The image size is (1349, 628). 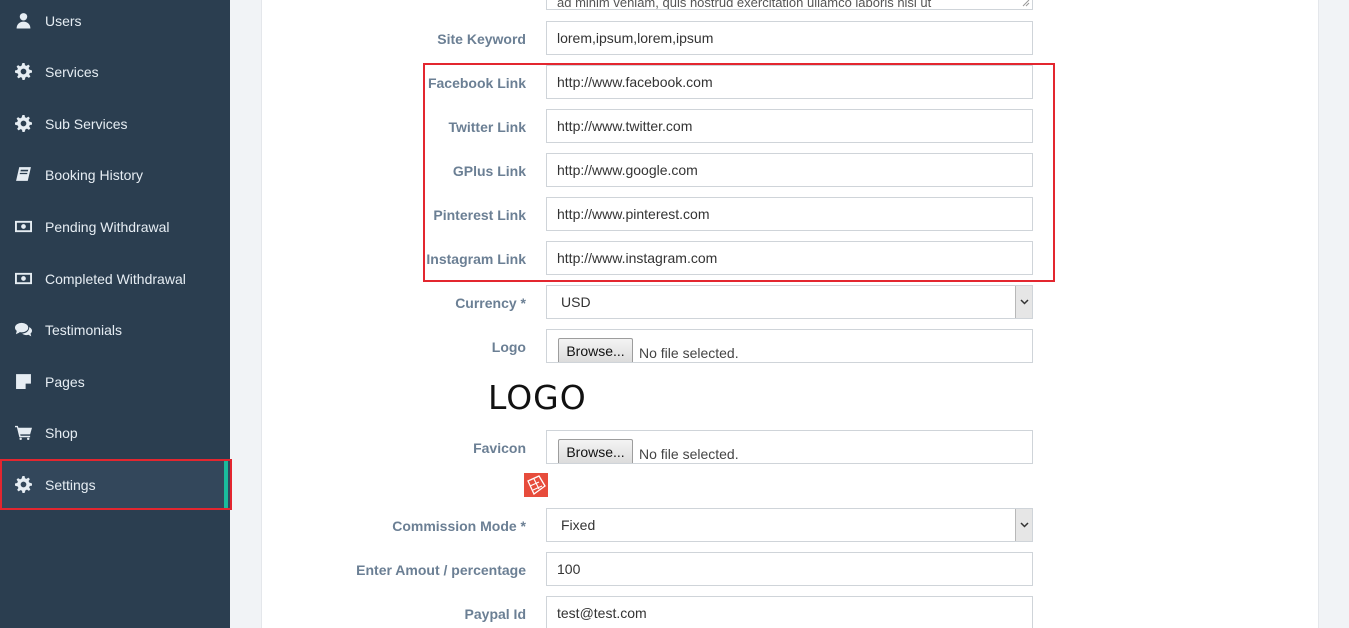 I want to click on sidebar-item-booking-history: Booking History, so click(x=115, y=174).